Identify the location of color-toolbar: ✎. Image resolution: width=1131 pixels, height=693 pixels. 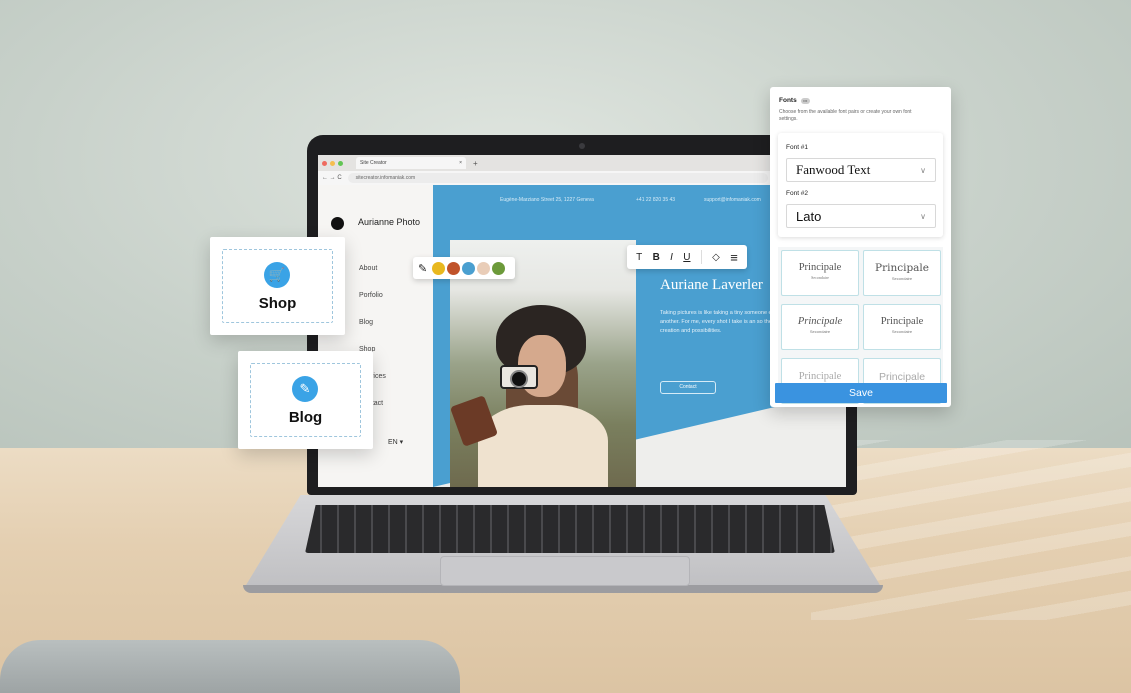
(464, 268).